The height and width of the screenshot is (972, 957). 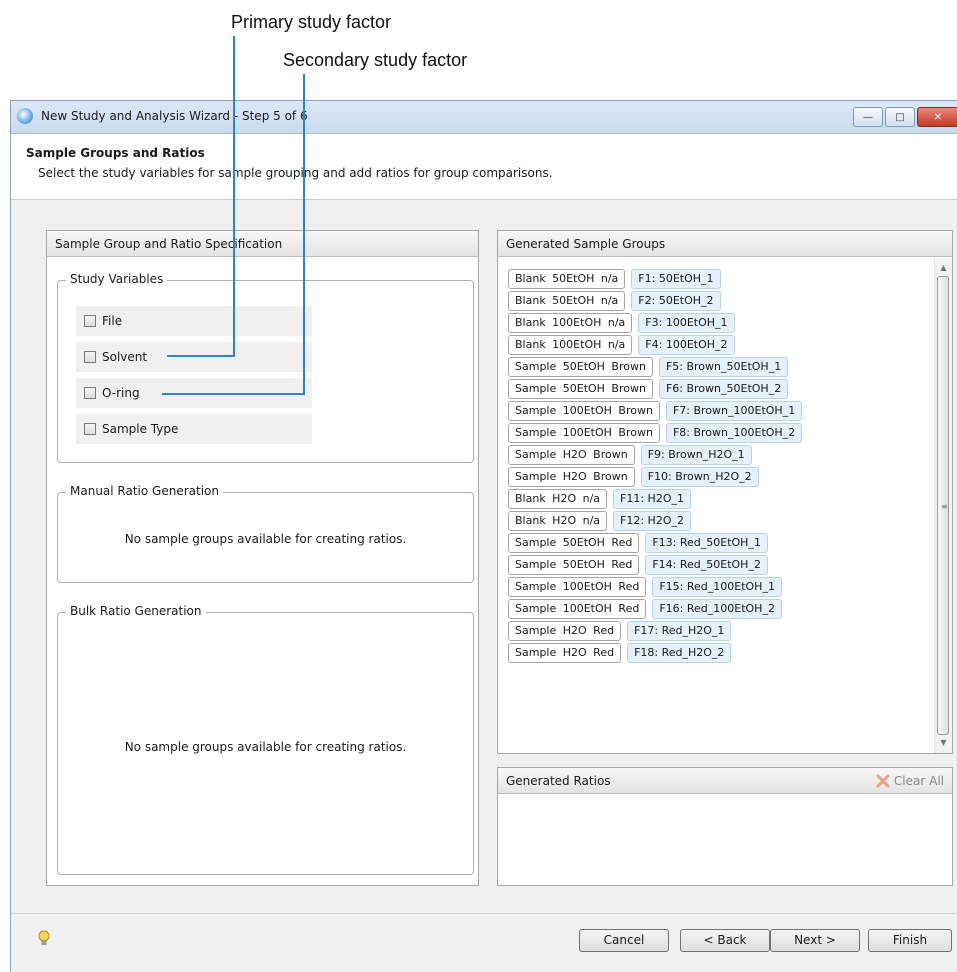 I want to click on maximize-icon: □, so click(x=900, y=117).